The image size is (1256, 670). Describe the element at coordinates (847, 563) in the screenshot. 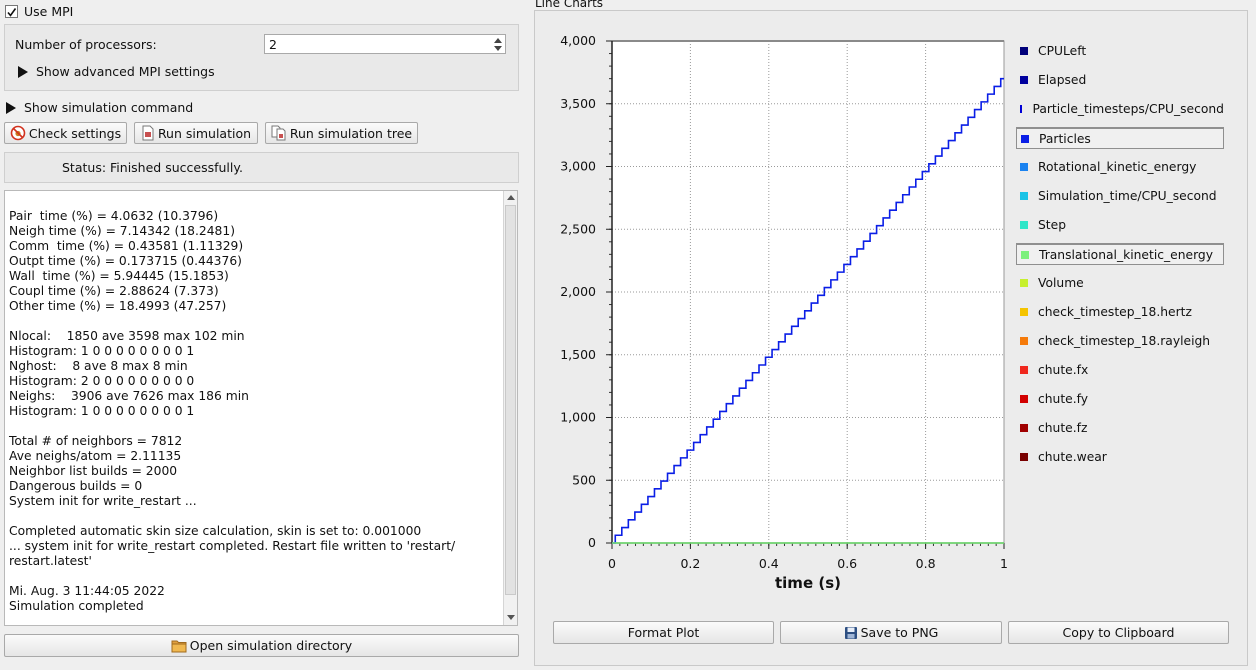

I see `x-tick-label: 0.6` at that location.